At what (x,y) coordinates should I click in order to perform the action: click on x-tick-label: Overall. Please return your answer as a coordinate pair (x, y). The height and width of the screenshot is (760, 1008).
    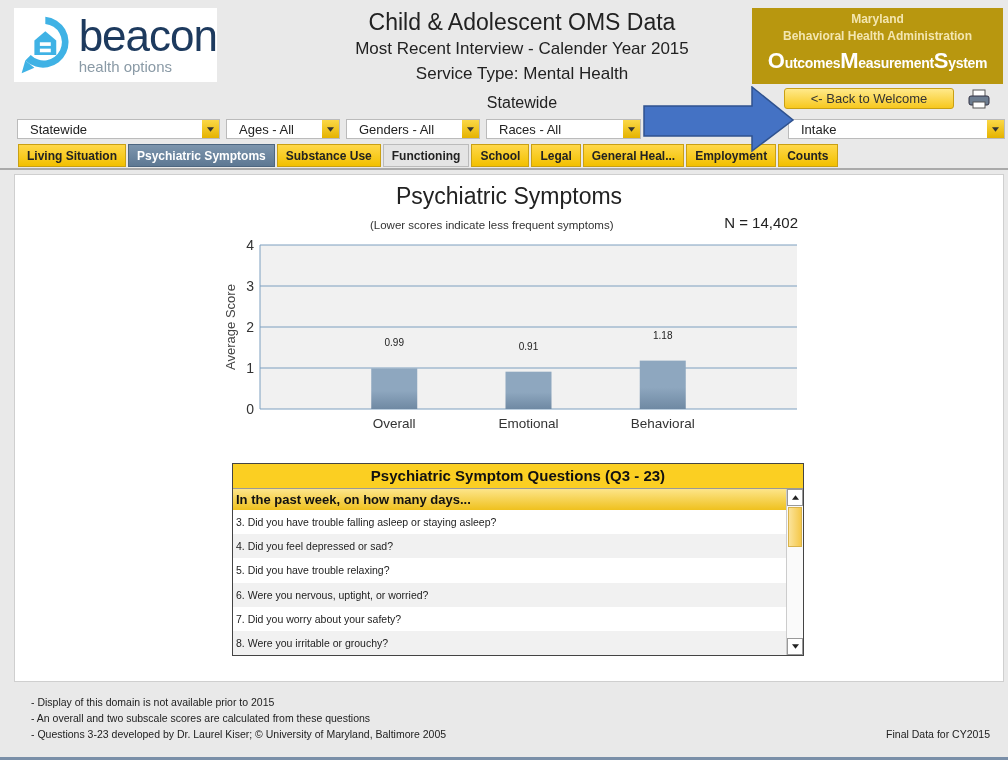
    Looking at the image, I should click on (394, 423).